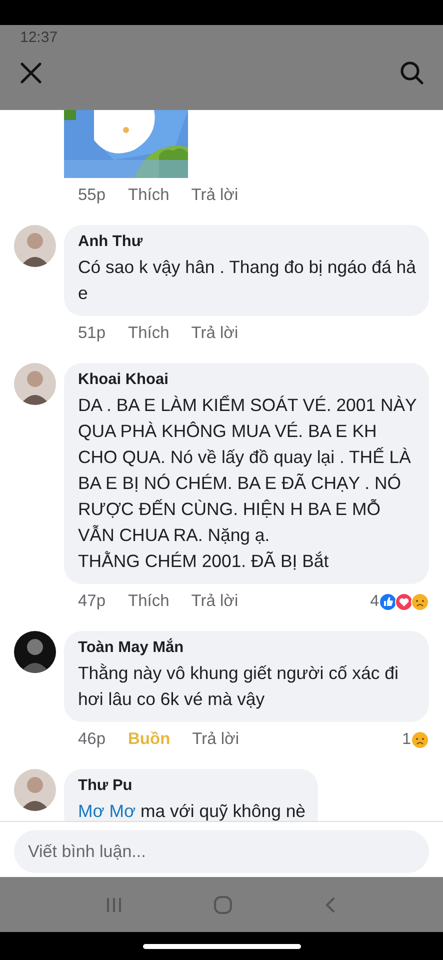  What do you see at coordinates (406, 739) in the screenshot?
I see `reaction-count: 1` at bounding box center [406, 739].